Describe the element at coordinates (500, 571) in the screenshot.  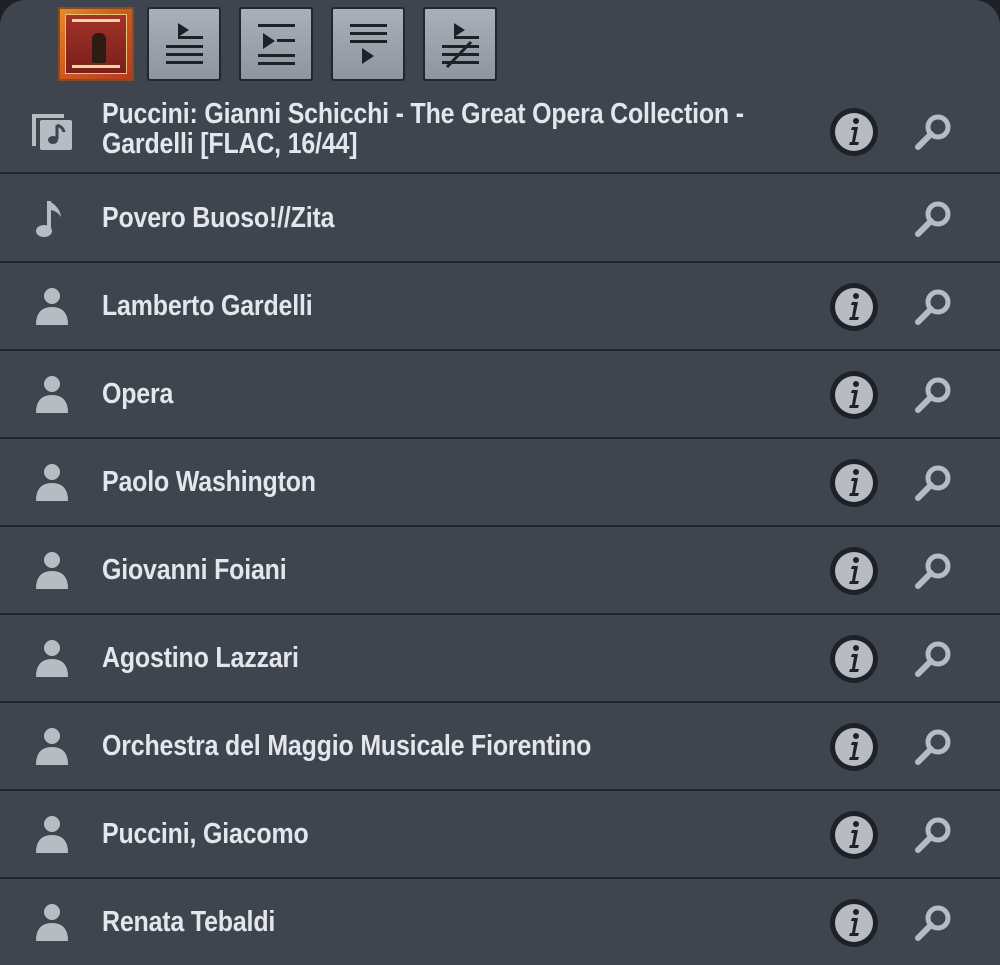
I see `artist-row: Giovanni Foiani` at that location.